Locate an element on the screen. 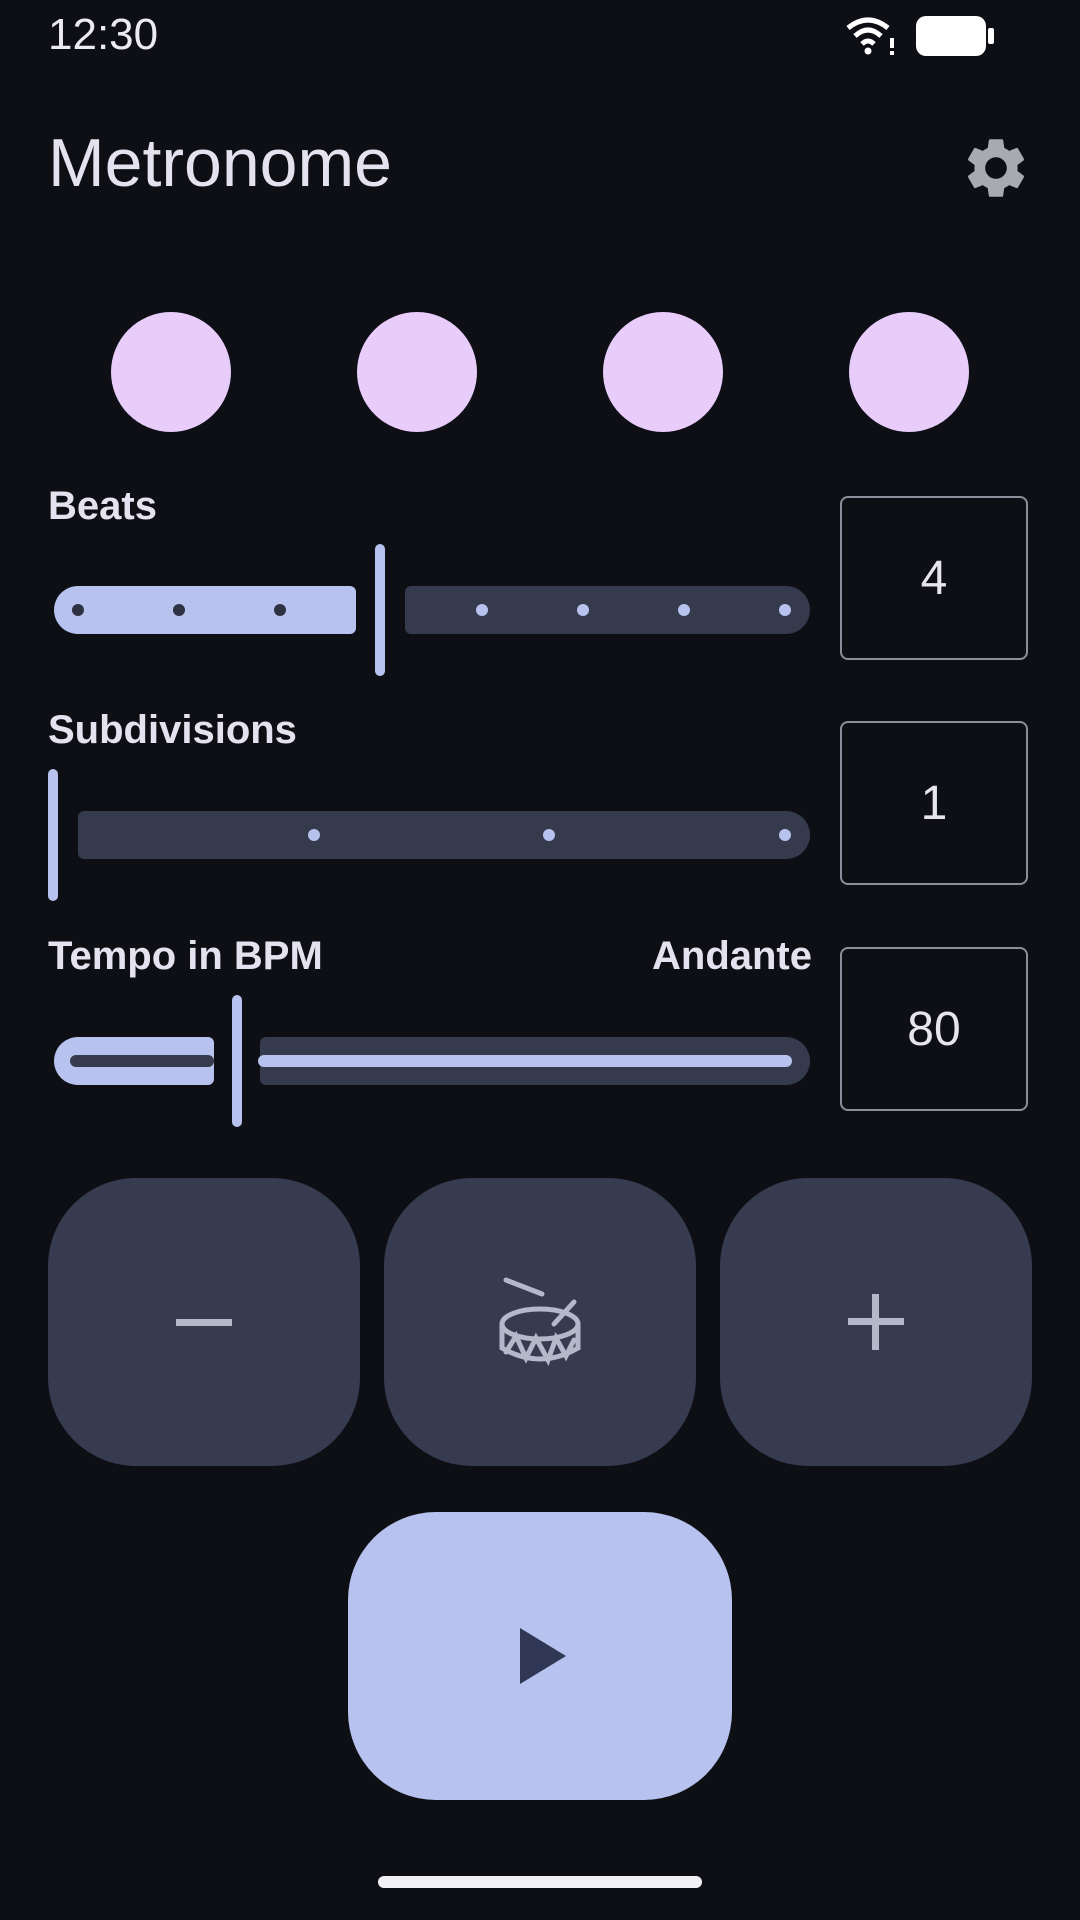 The image size is (1080, 1920). beats-slider-inactive-track is located at coordinates (607, 610).